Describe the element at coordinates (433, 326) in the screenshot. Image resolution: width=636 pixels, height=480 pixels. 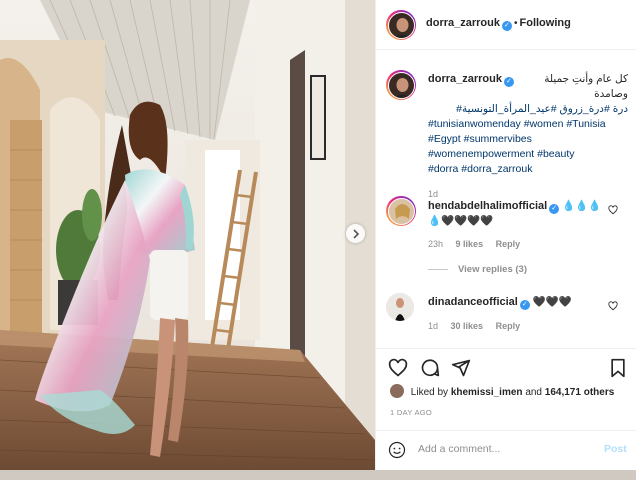
I see `comment-time: 1d` at that location.